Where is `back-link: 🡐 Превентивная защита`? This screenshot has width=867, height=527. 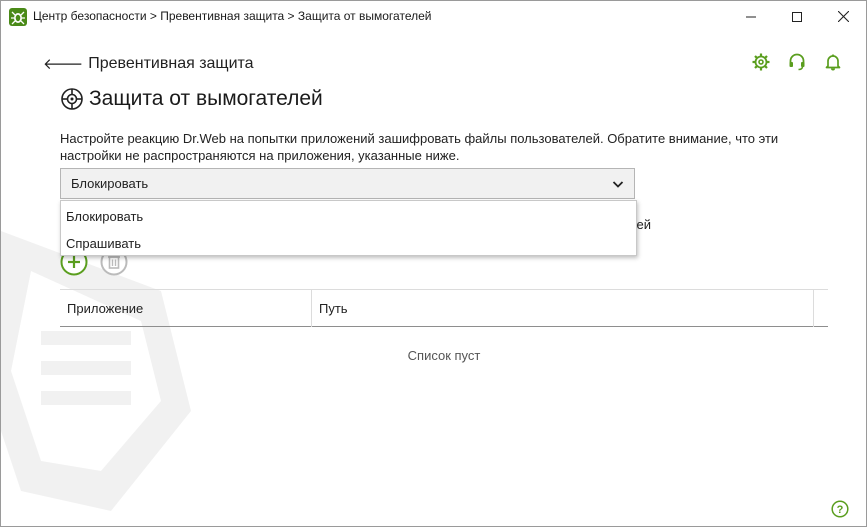
back-link: 🡐 Превентивная защита is located at coordinates (148, 64).